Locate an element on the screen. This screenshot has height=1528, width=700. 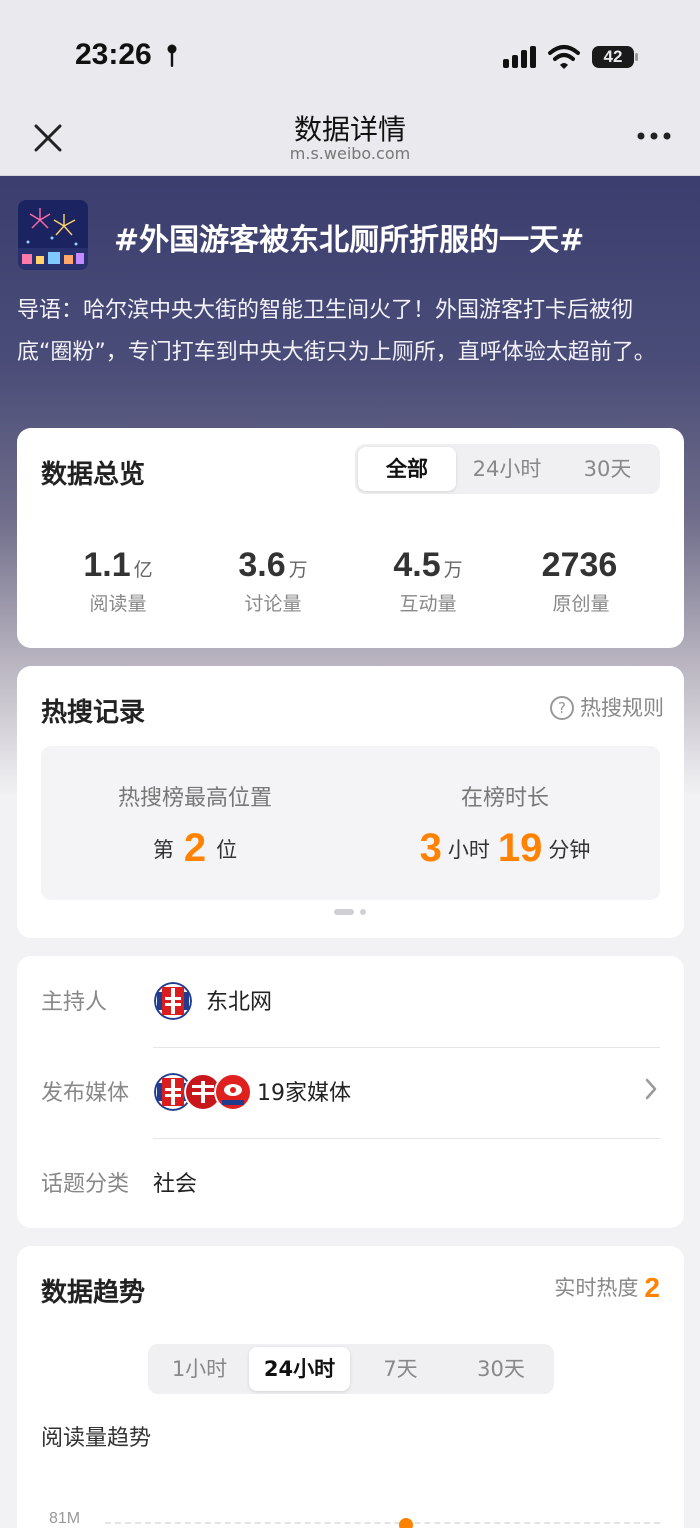
battery-level: 42 is located at coordinates (613, 56).